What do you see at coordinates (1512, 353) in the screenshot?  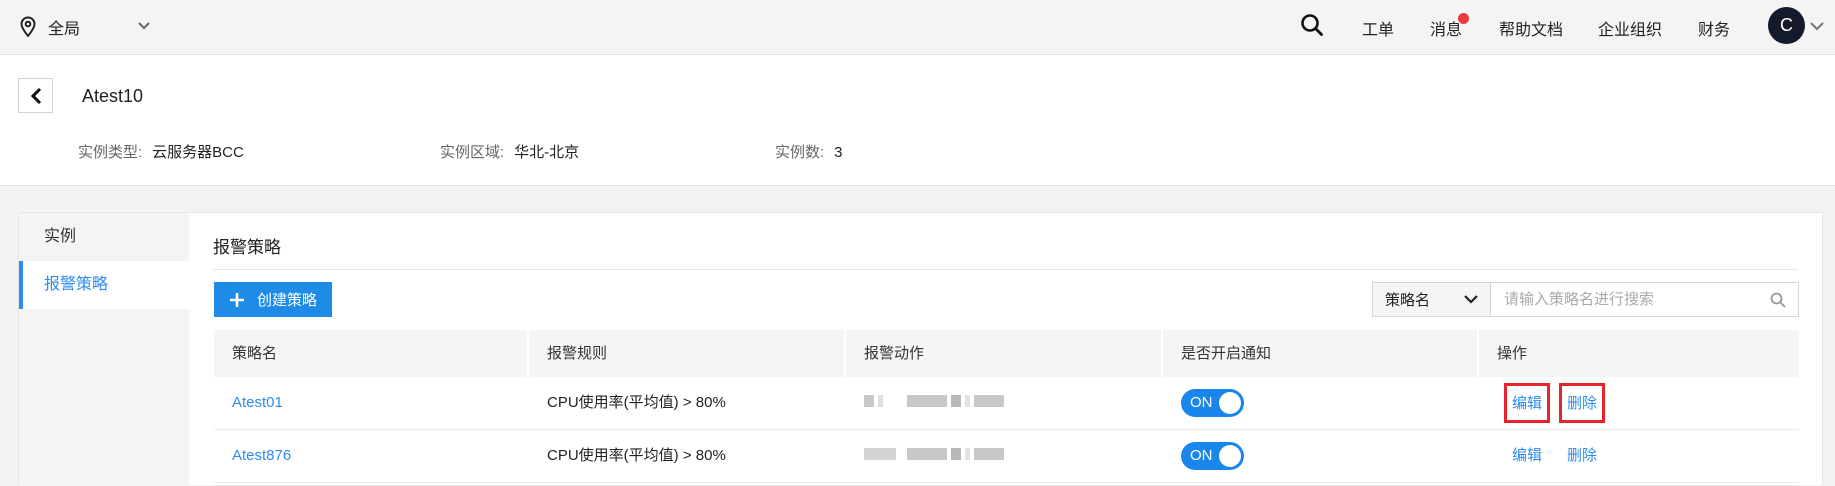 I see `column-header: 操作` at bounding box center [1512, 353].